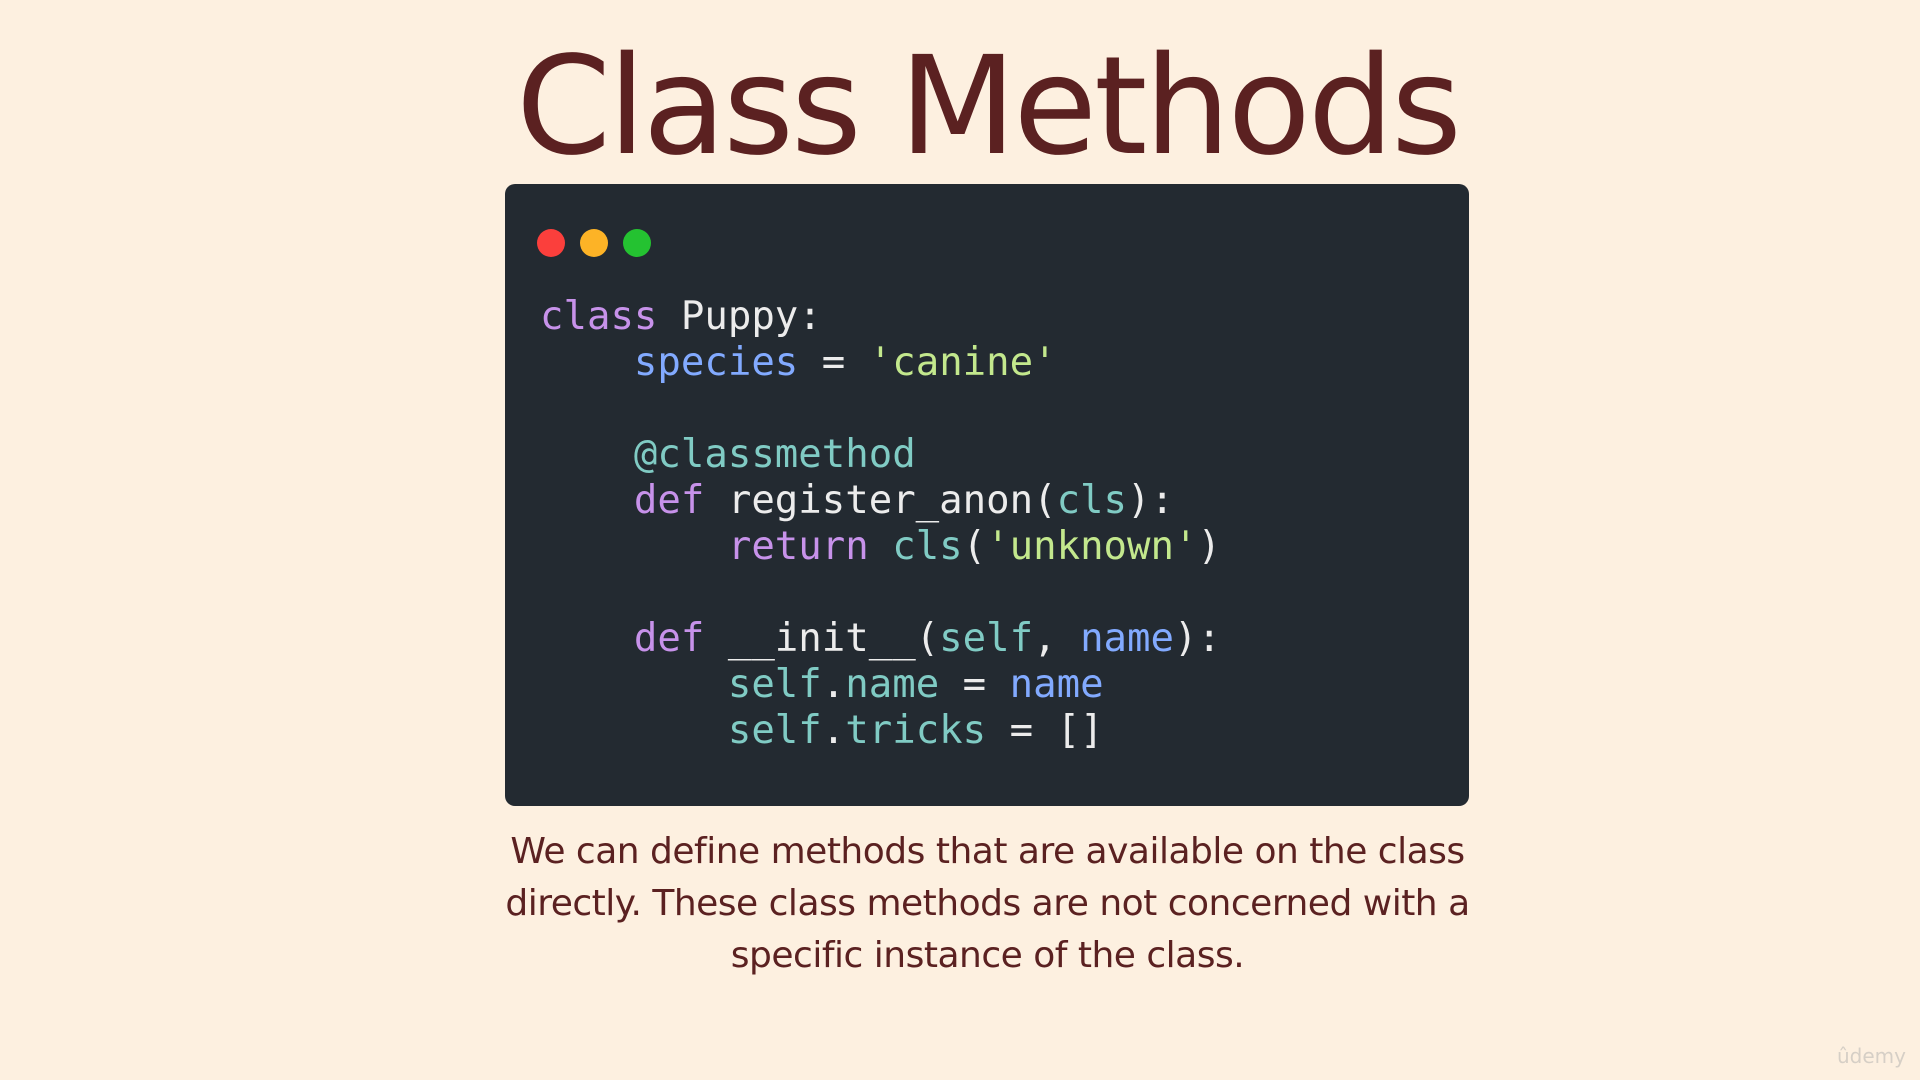 Image resolution: width=1920 pixels, height=1080 pixels. I want to click on window-maximize-dot-icon, so click(637, 243).